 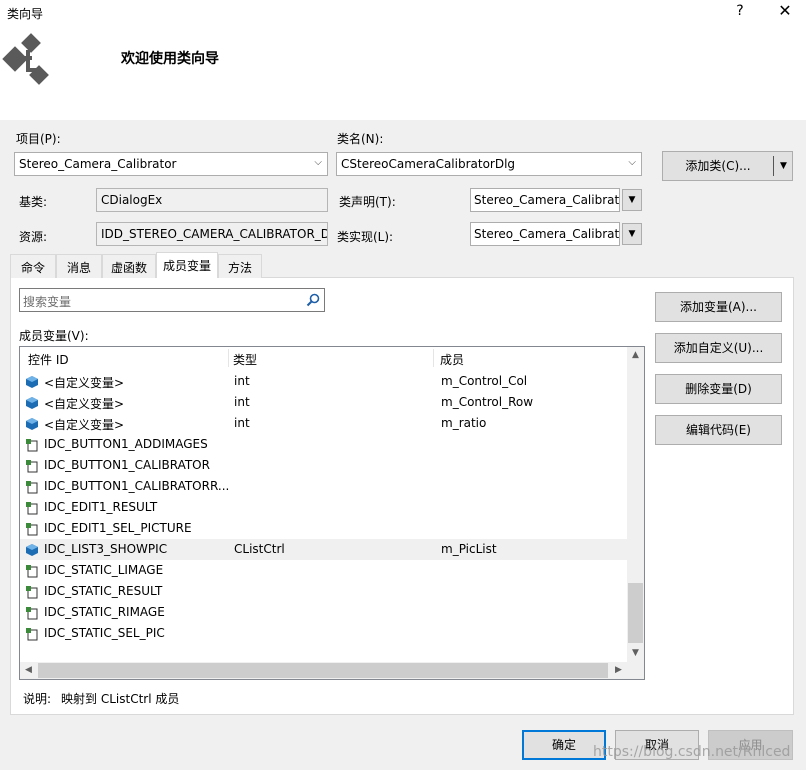 I want to click on column-header-control-id: 控件 ID, so click(x=44, y=358).